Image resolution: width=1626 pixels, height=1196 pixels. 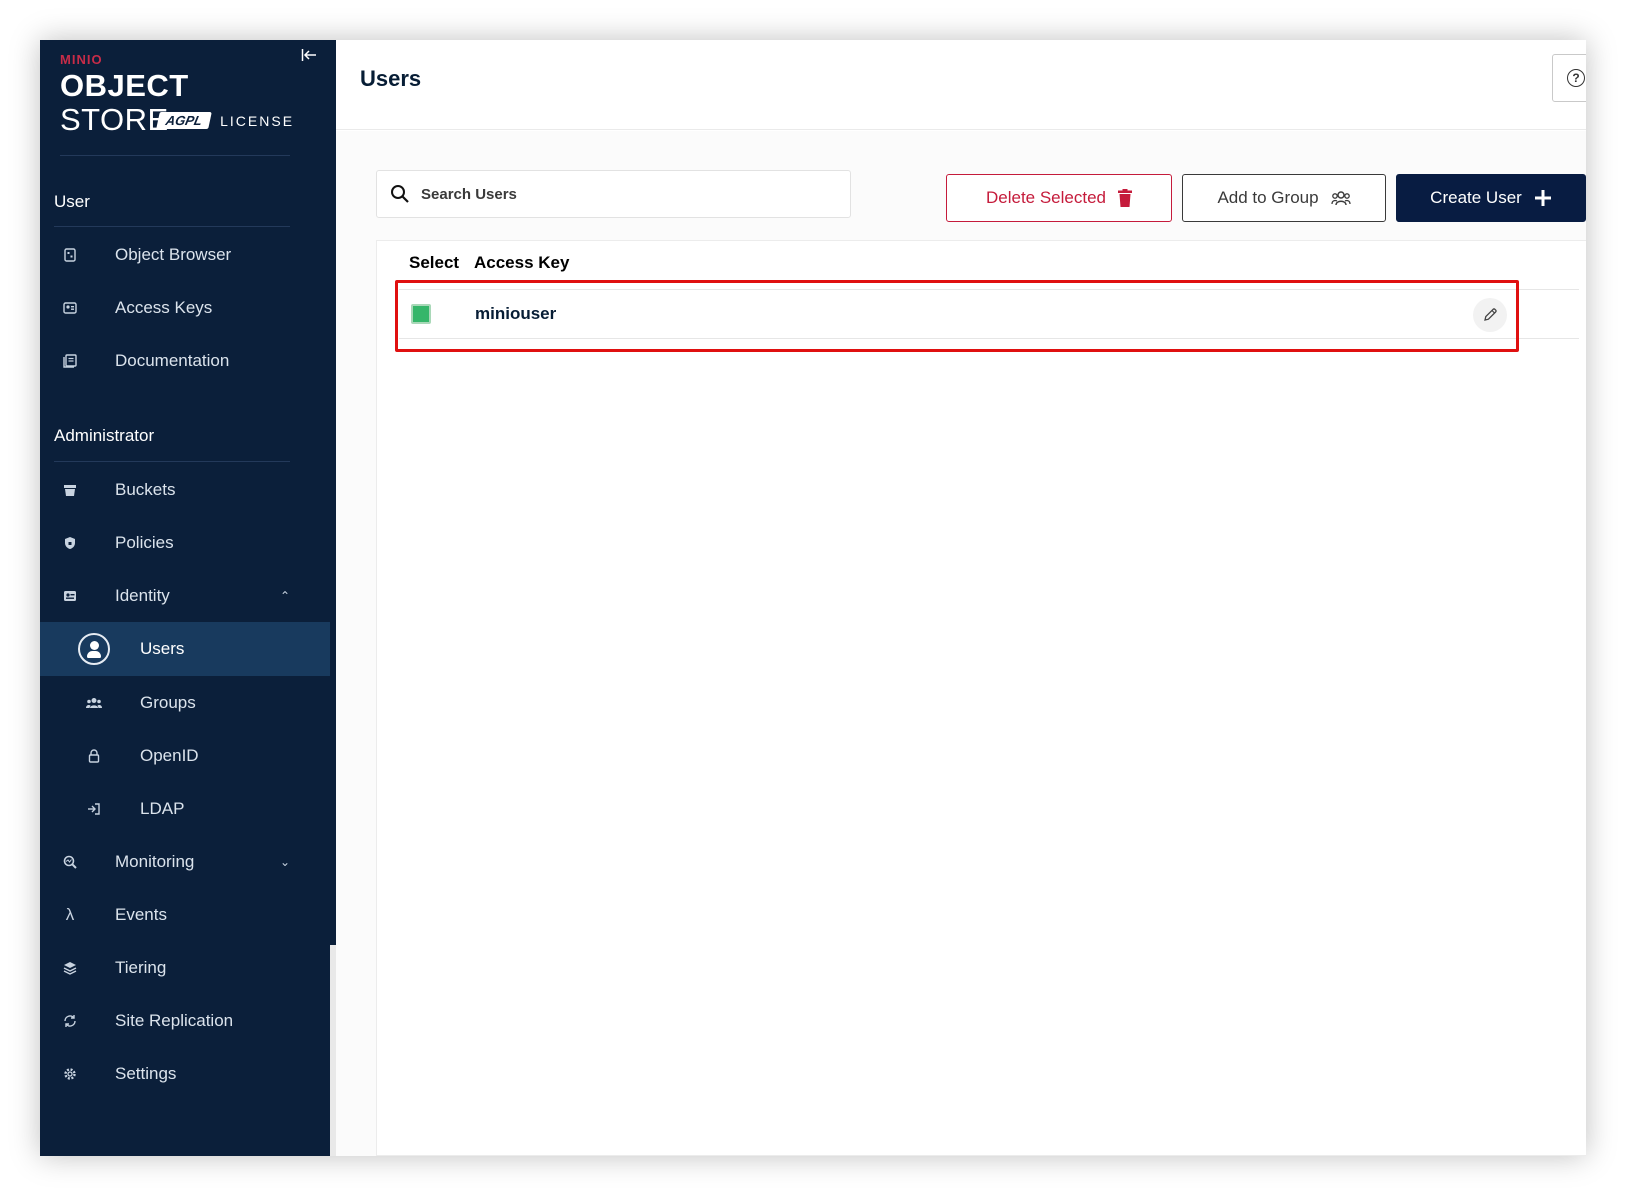 I want to click on create-user-button: Create User, so click(x=1491, y=198).